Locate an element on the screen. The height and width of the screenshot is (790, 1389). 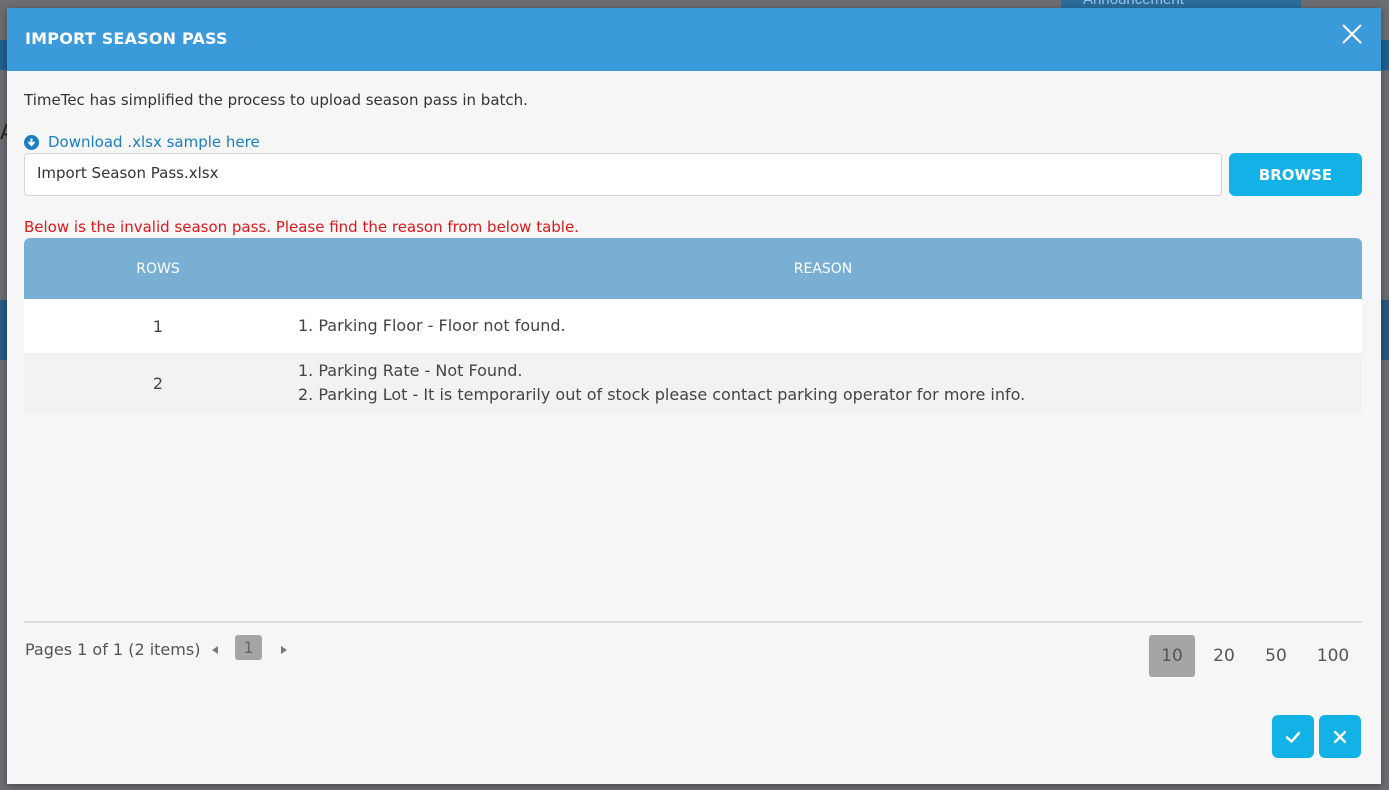
page-size-50: 50 is located at coordinates (1276, 656).